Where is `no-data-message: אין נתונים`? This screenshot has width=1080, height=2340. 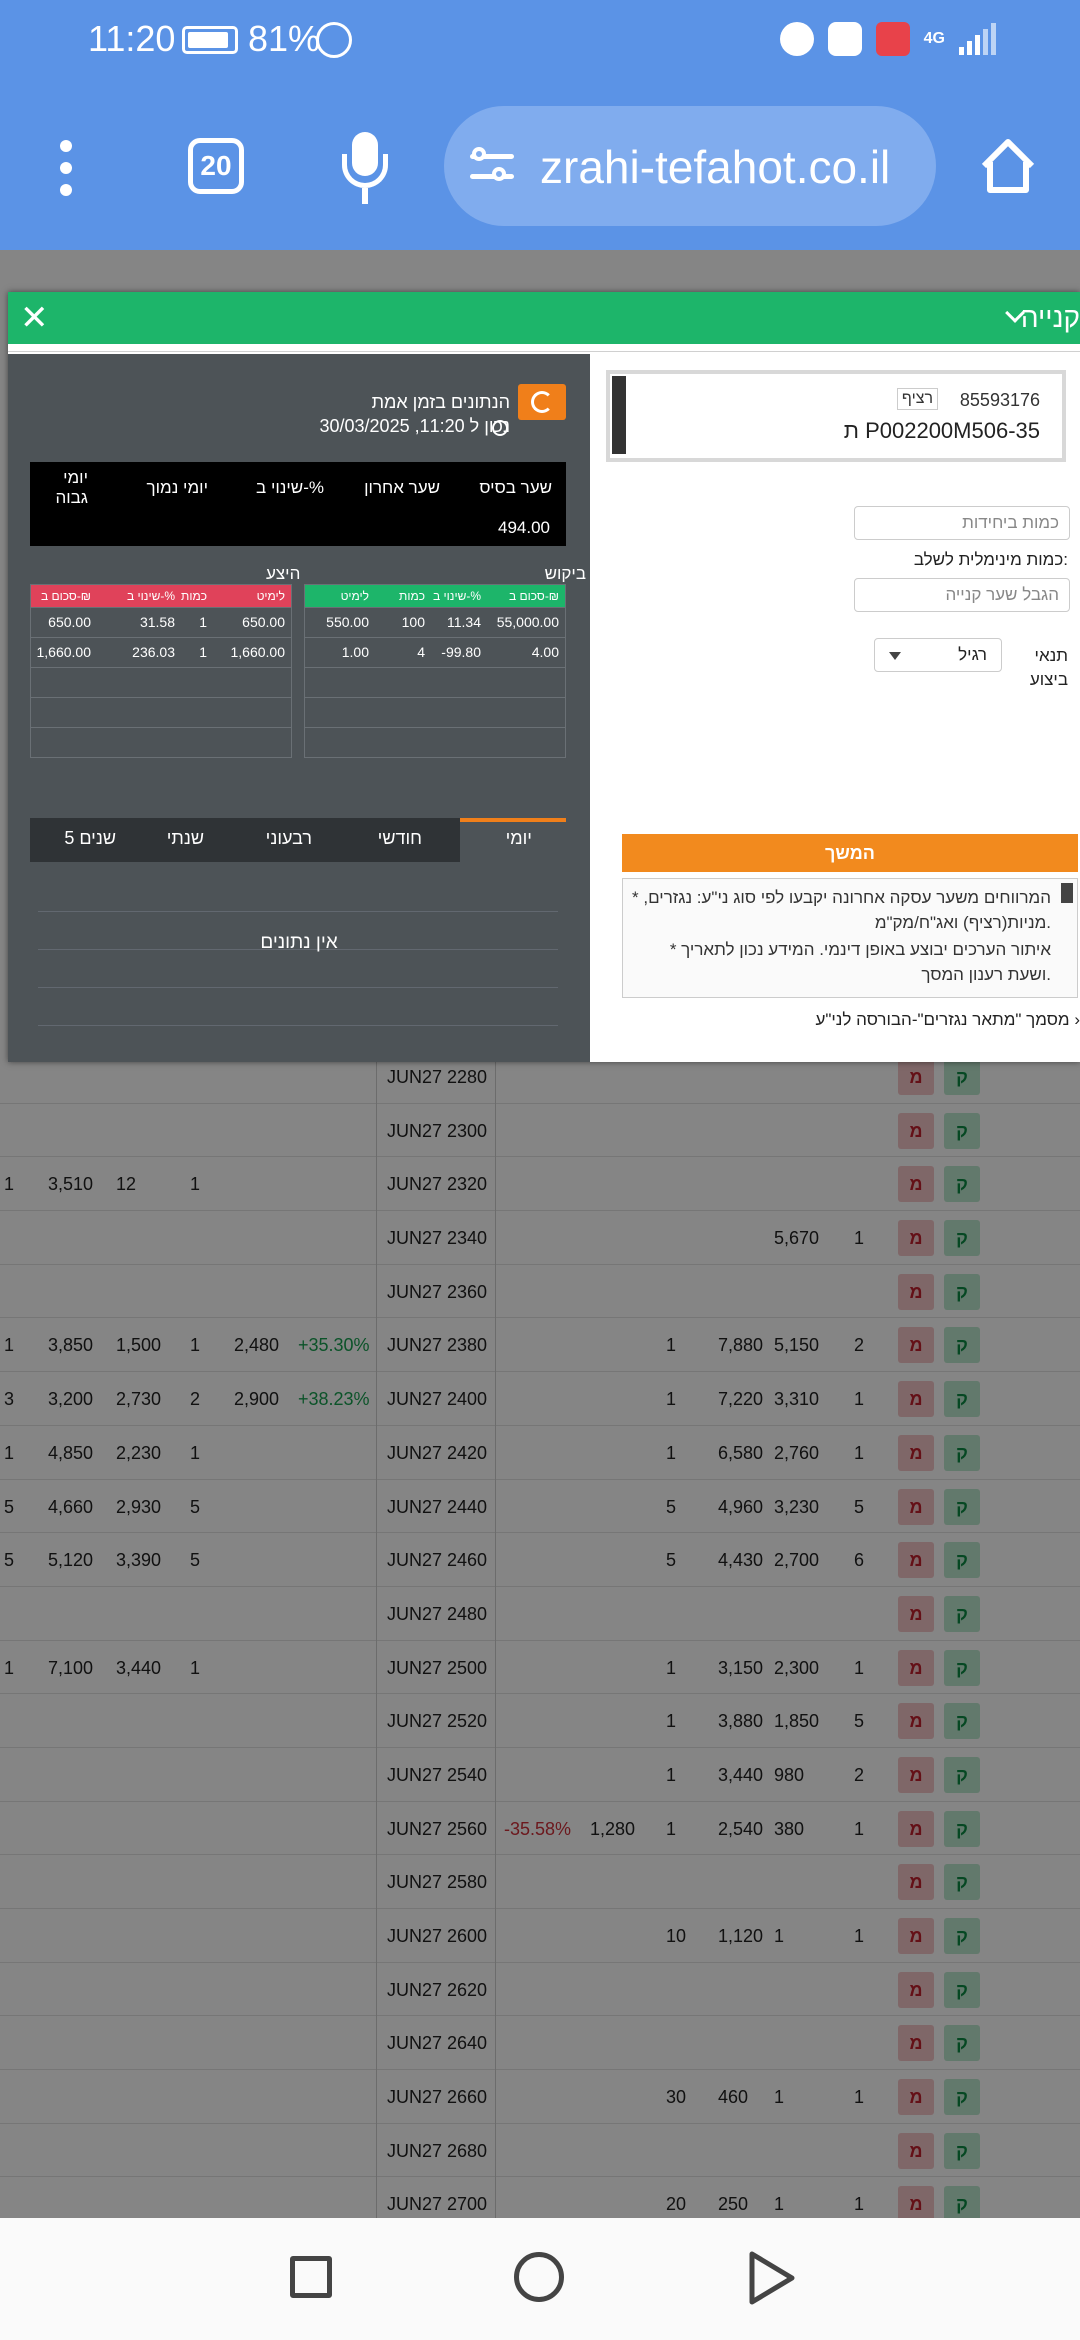 no-data-message: אין נתונים is located at coordinates (299, 942).